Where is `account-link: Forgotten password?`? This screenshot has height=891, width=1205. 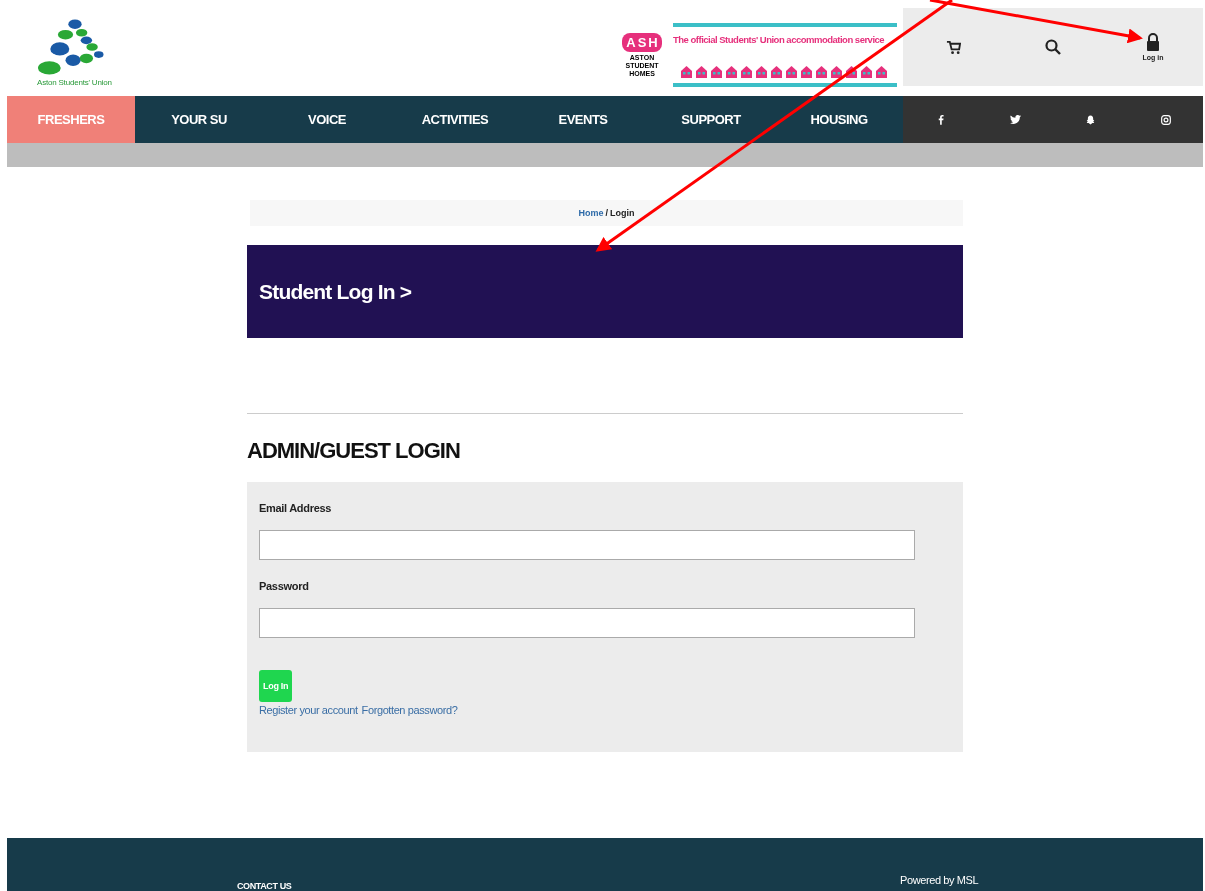
account-link: Forgotten password? is located at coordinates (409, 710).